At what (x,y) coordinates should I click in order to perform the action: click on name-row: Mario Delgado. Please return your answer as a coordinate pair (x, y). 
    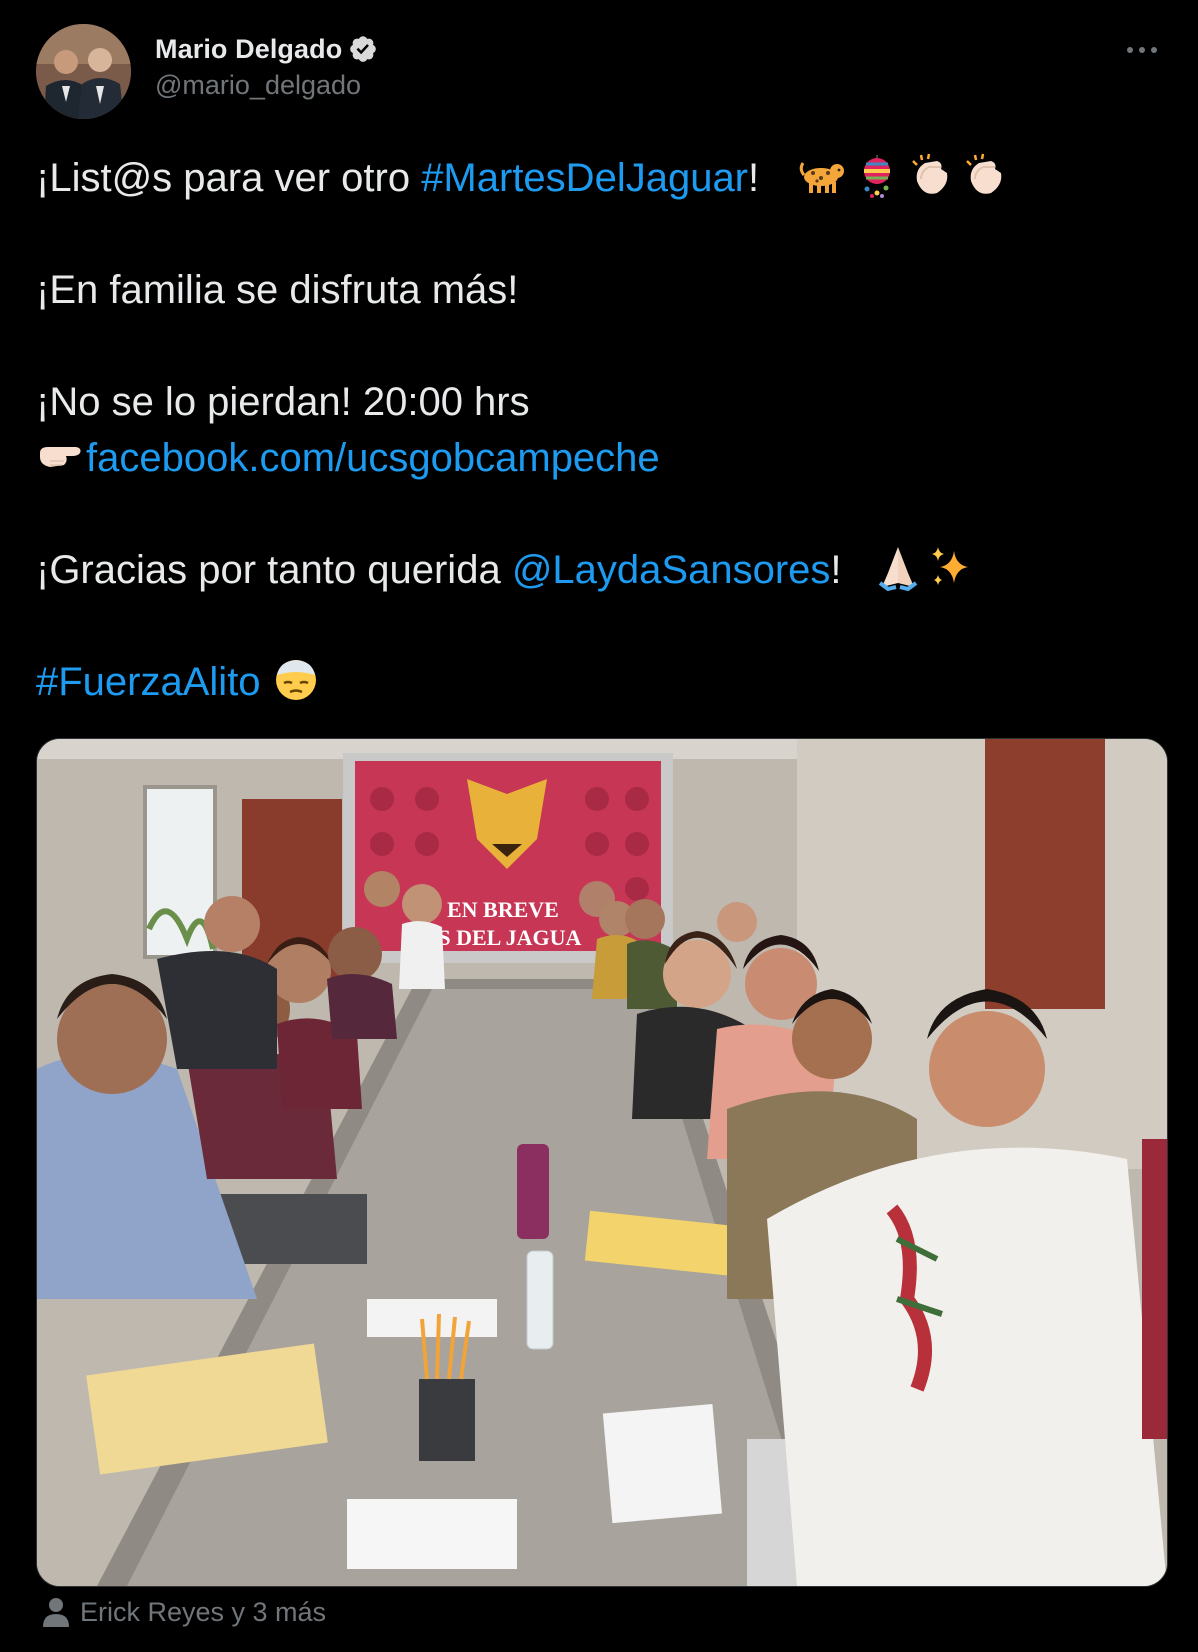
    Looking at the image, I should click on (266, 49).